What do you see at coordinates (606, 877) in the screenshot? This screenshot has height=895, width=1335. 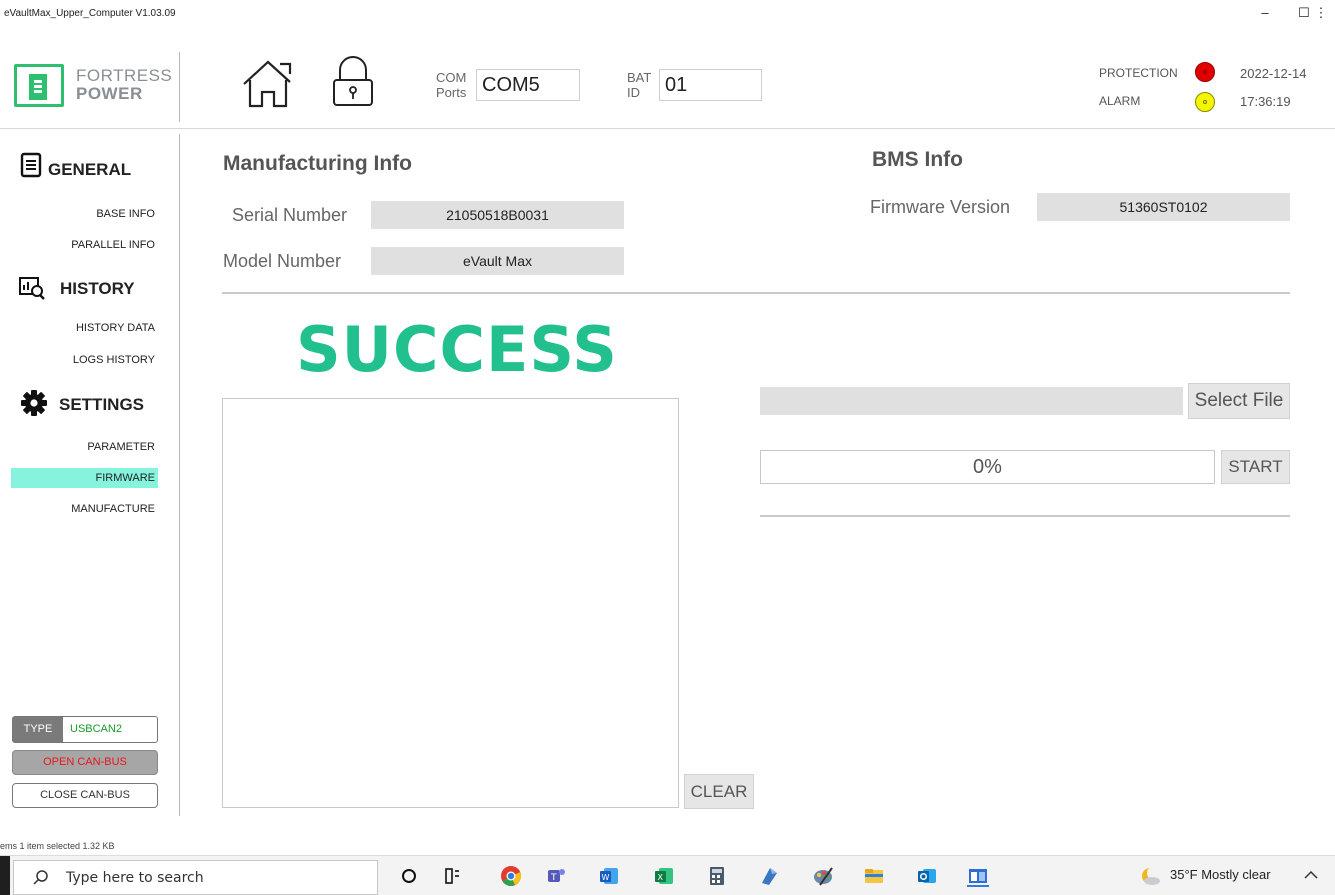 I see `svg-text: W` at bounding box center [606, 877].